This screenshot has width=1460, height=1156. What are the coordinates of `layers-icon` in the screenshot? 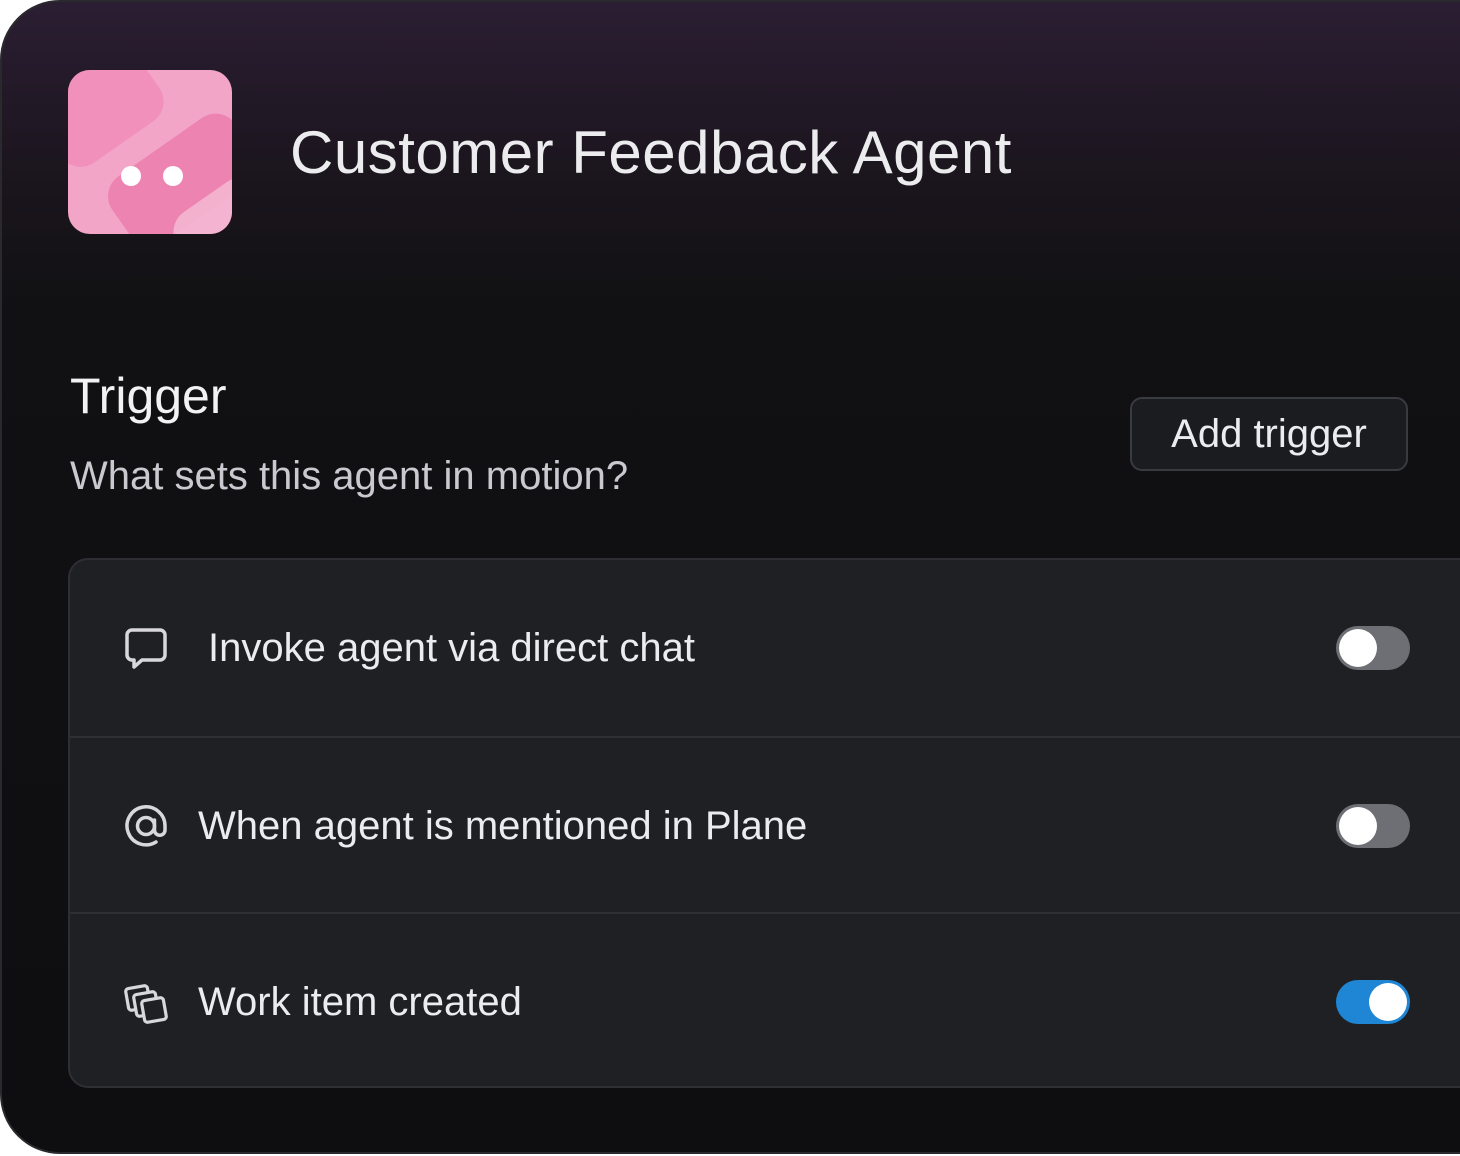 It's located at (146, 1004).